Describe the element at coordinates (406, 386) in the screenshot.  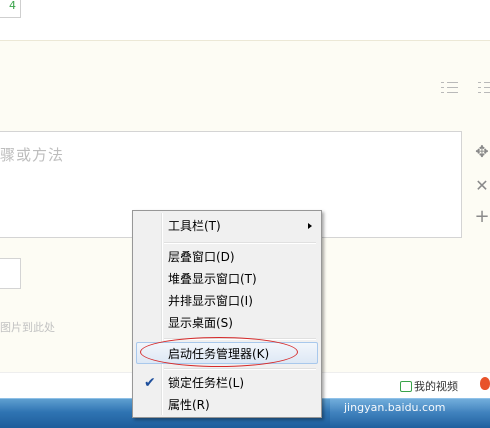
I see `video-icon` at that location.